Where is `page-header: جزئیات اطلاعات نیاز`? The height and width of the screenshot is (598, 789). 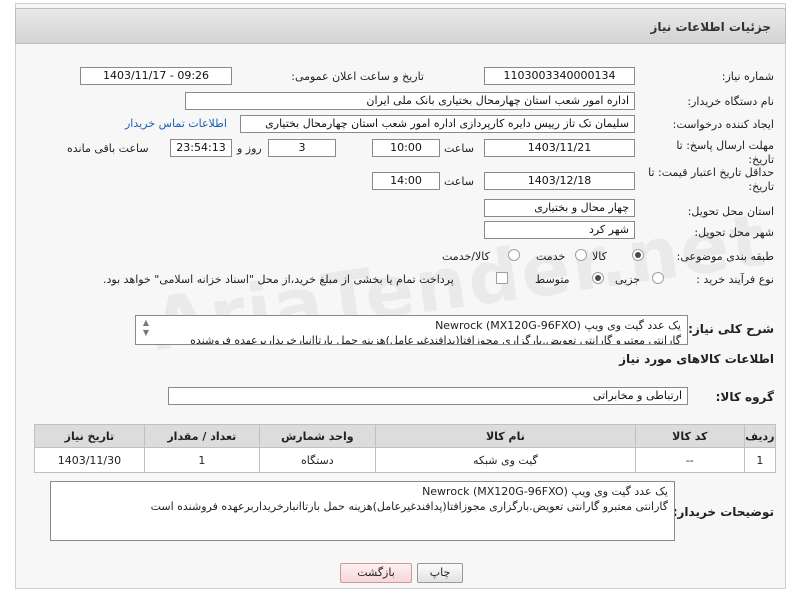 page-header: جزئیات اطلاعات نیاز is located at coordinates (400, 26).